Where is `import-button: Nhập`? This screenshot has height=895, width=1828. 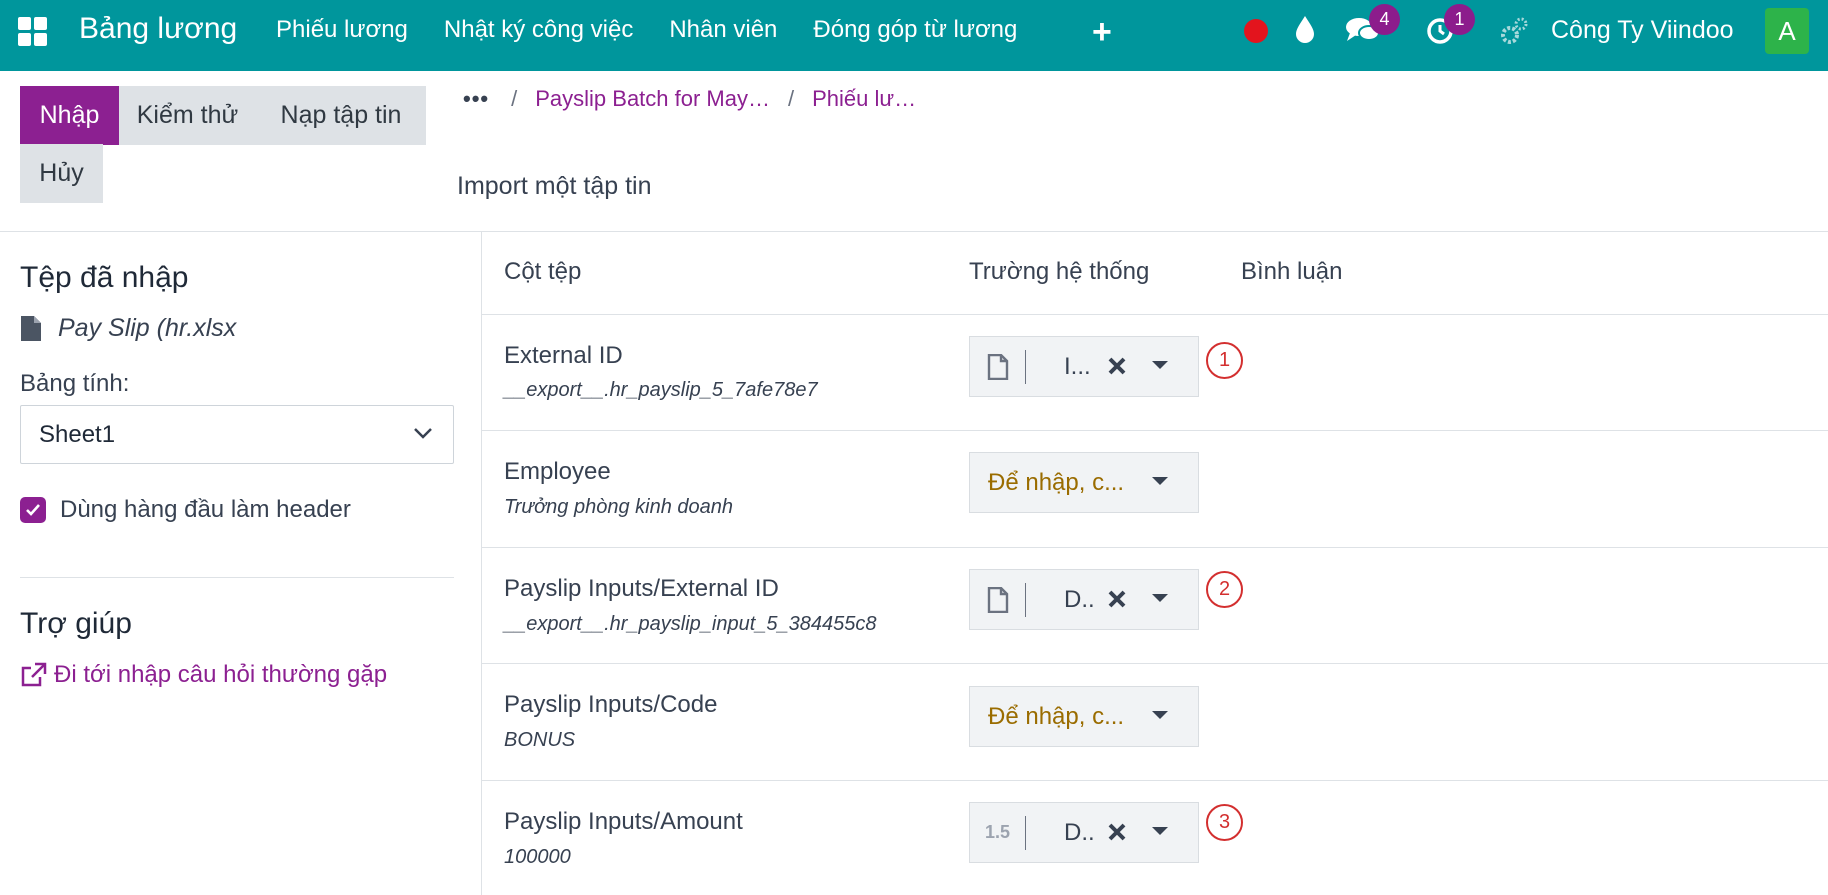 import-button: Nhập is located at coordinates (69, 115).